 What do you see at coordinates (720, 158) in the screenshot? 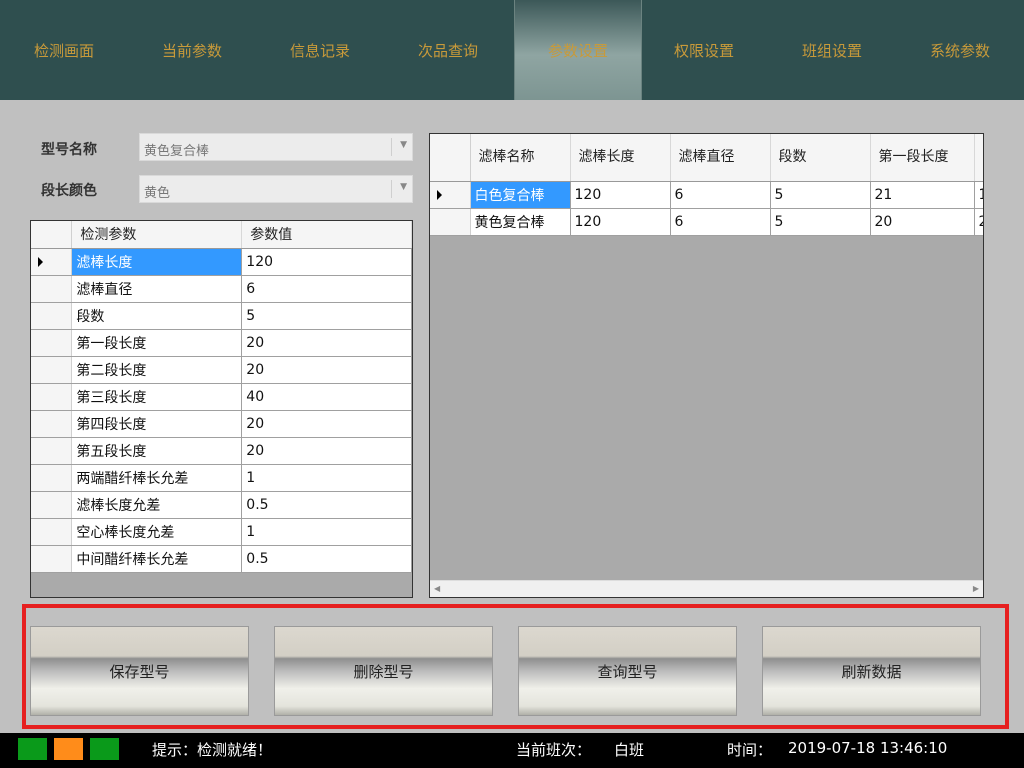
I see `column-header-diameter: 滤棒直径` at bounding box center [720, 158].